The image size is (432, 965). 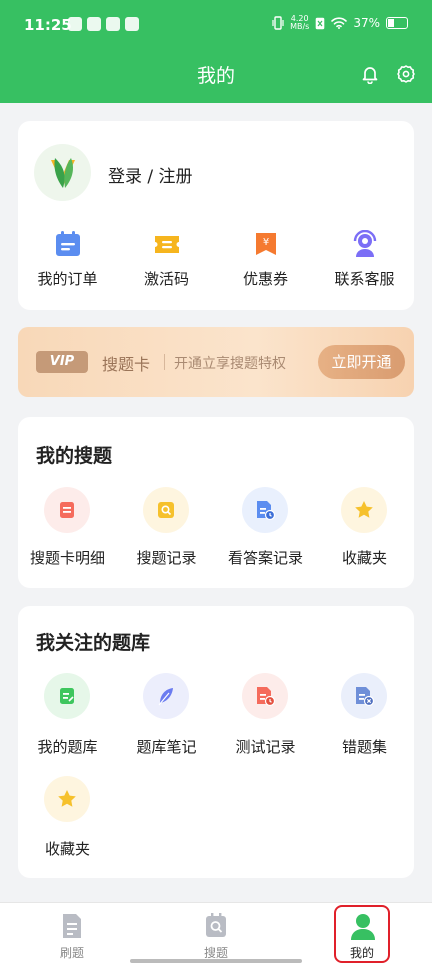 What do you see at coordinates (364, 696) in the screenshot?
I see `wrong-set-icon` at bounding box center [364, 696].